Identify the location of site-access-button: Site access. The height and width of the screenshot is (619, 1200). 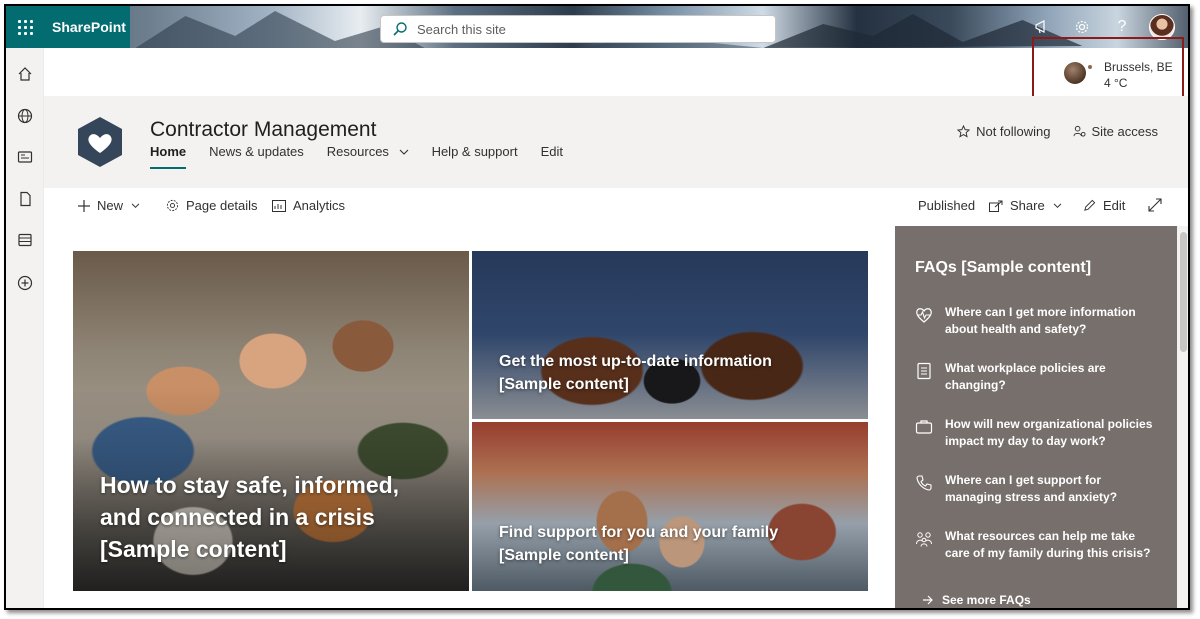
(1115, 131).